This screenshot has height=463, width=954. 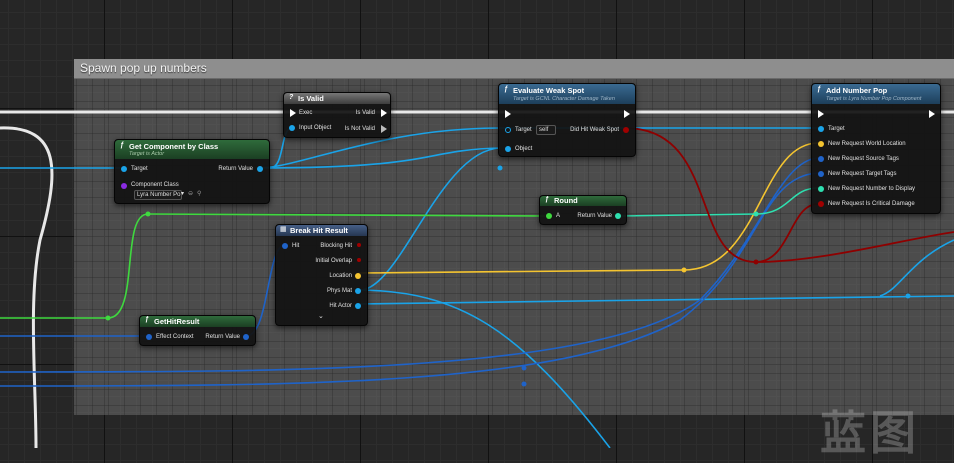 What do you see at coordinates (508, 149) in the screenshot?
I see `object-pin` at bounding box center [508, 149].